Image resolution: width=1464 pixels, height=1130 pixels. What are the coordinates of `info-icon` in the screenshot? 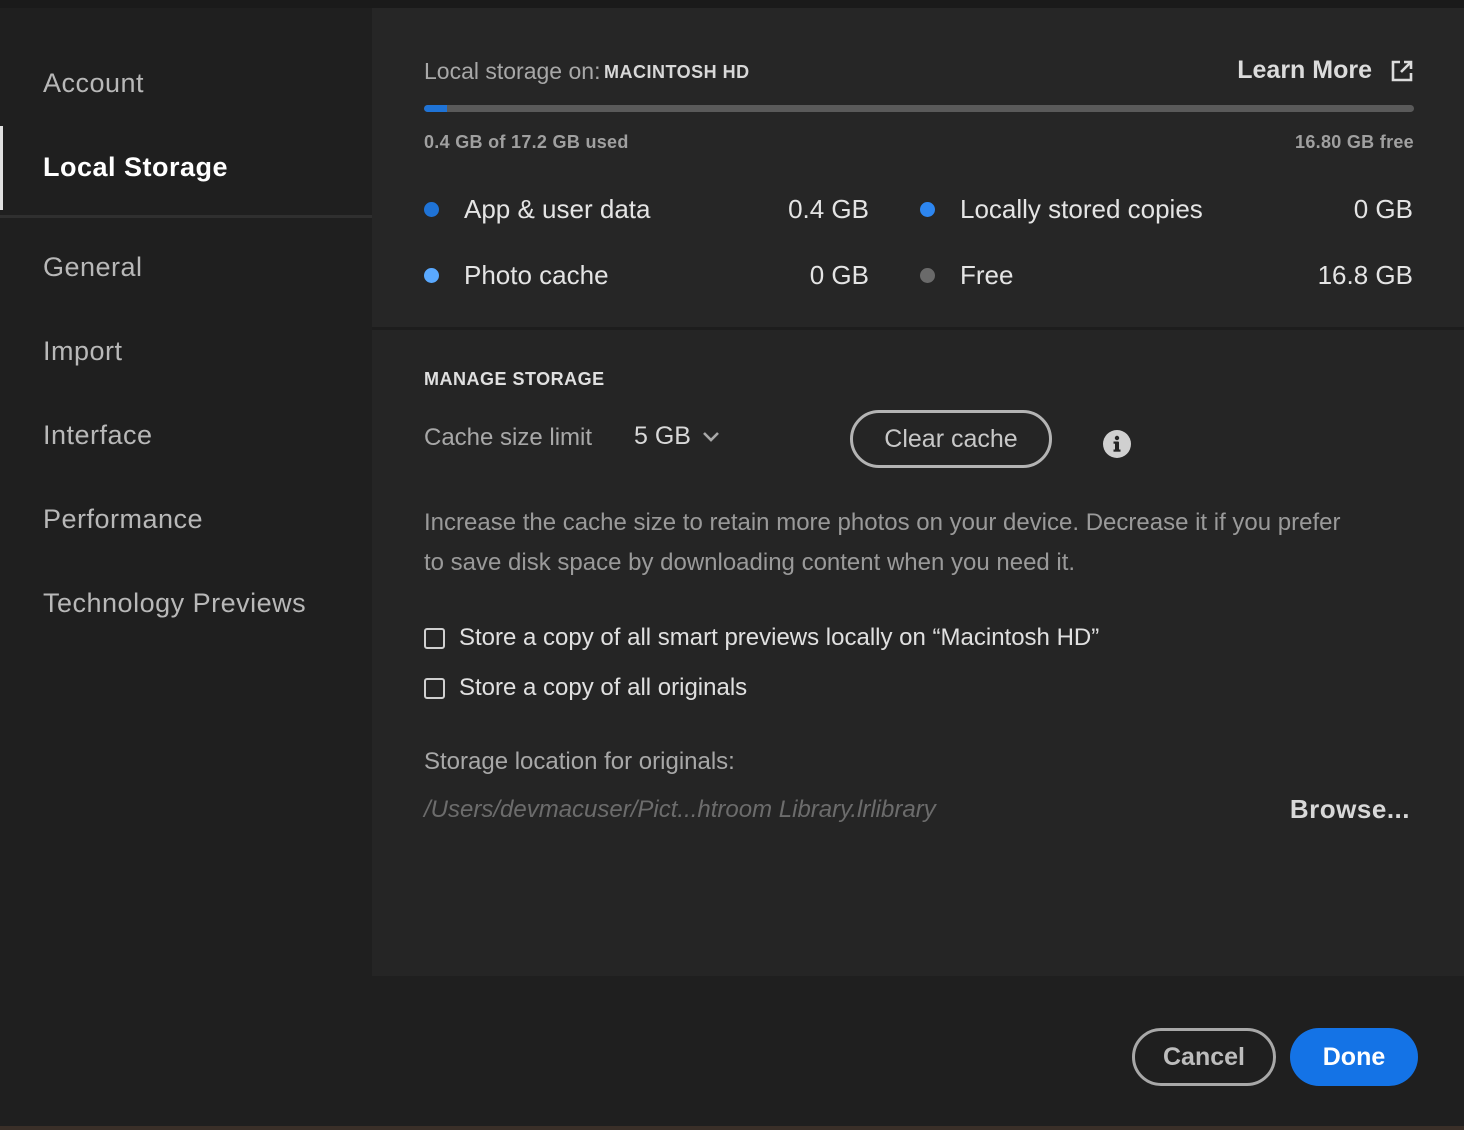 It's located at (1117, 444).